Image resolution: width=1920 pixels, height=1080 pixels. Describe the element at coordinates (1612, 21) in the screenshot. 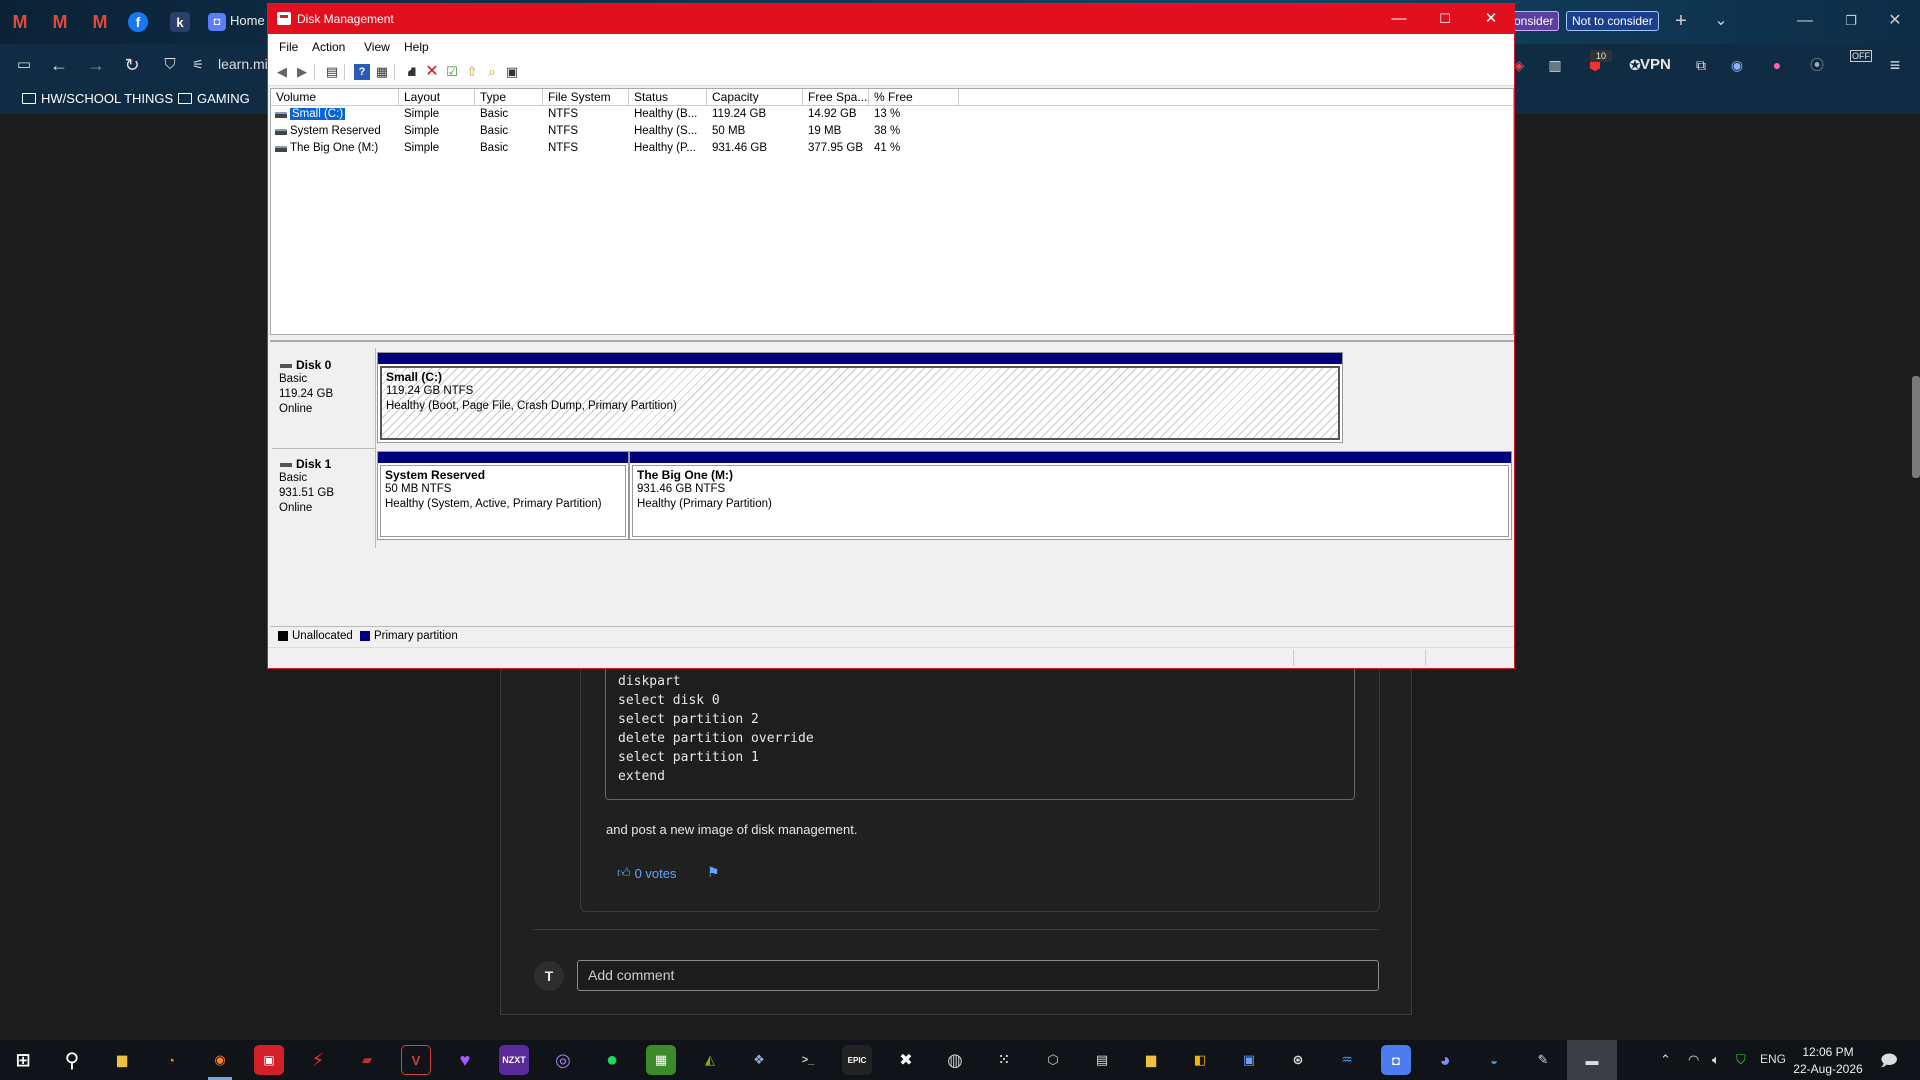

I see `tab-not-to-consider: Not to consider` at that location.